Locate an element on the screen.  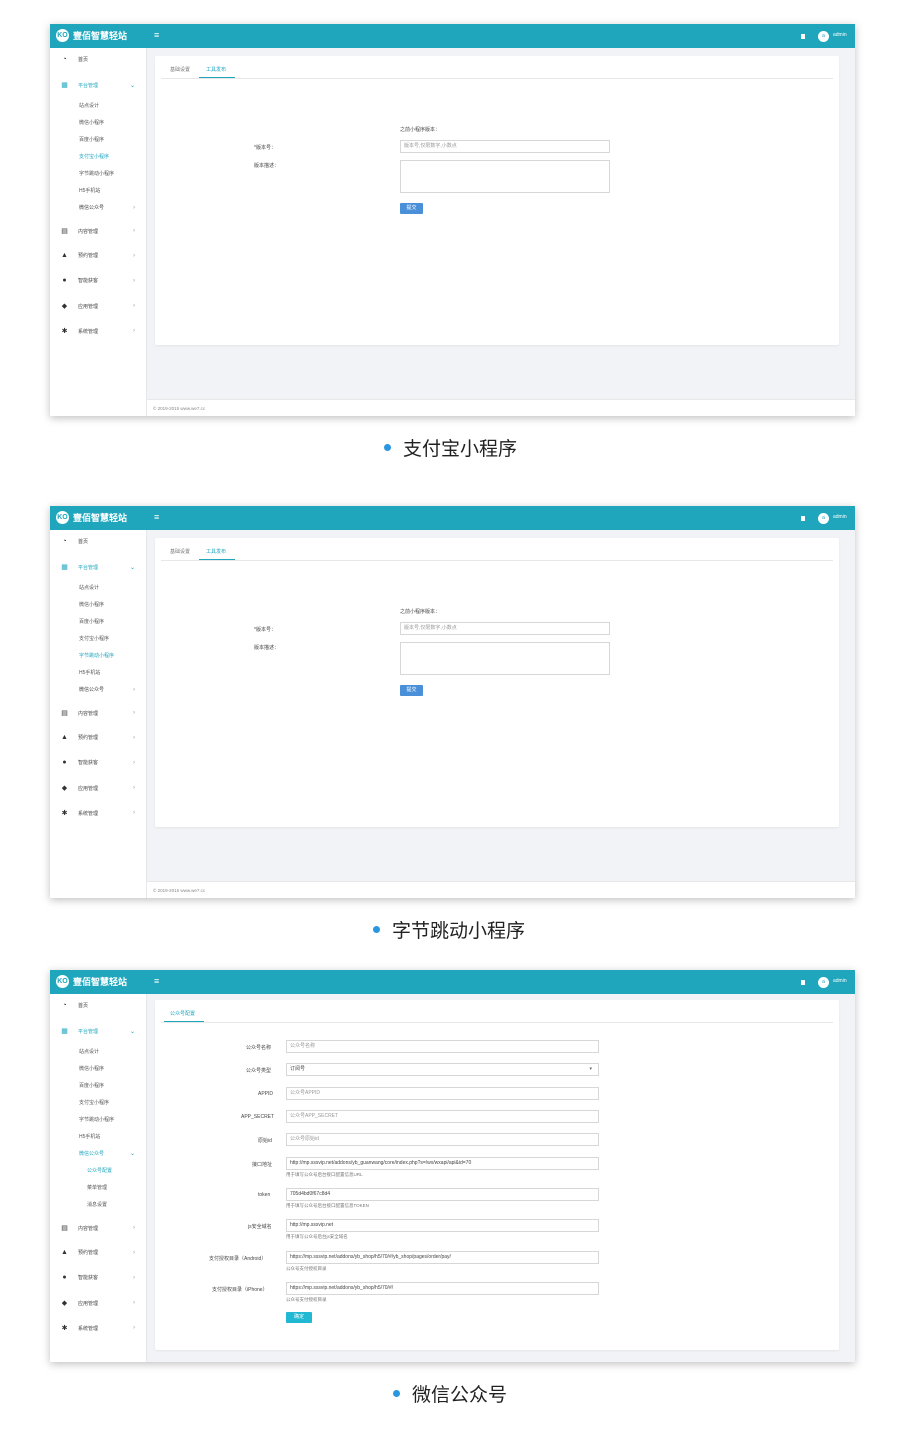
confirm-button: 确定 is located at coordinates (299, 1317).